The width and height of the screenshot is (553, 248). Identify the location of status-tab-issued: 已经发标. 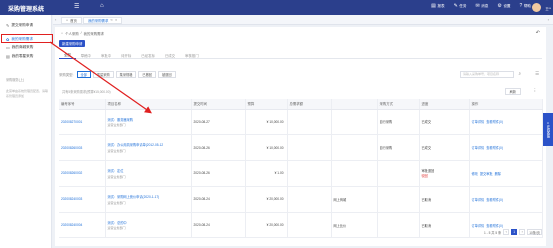
(148, 55).